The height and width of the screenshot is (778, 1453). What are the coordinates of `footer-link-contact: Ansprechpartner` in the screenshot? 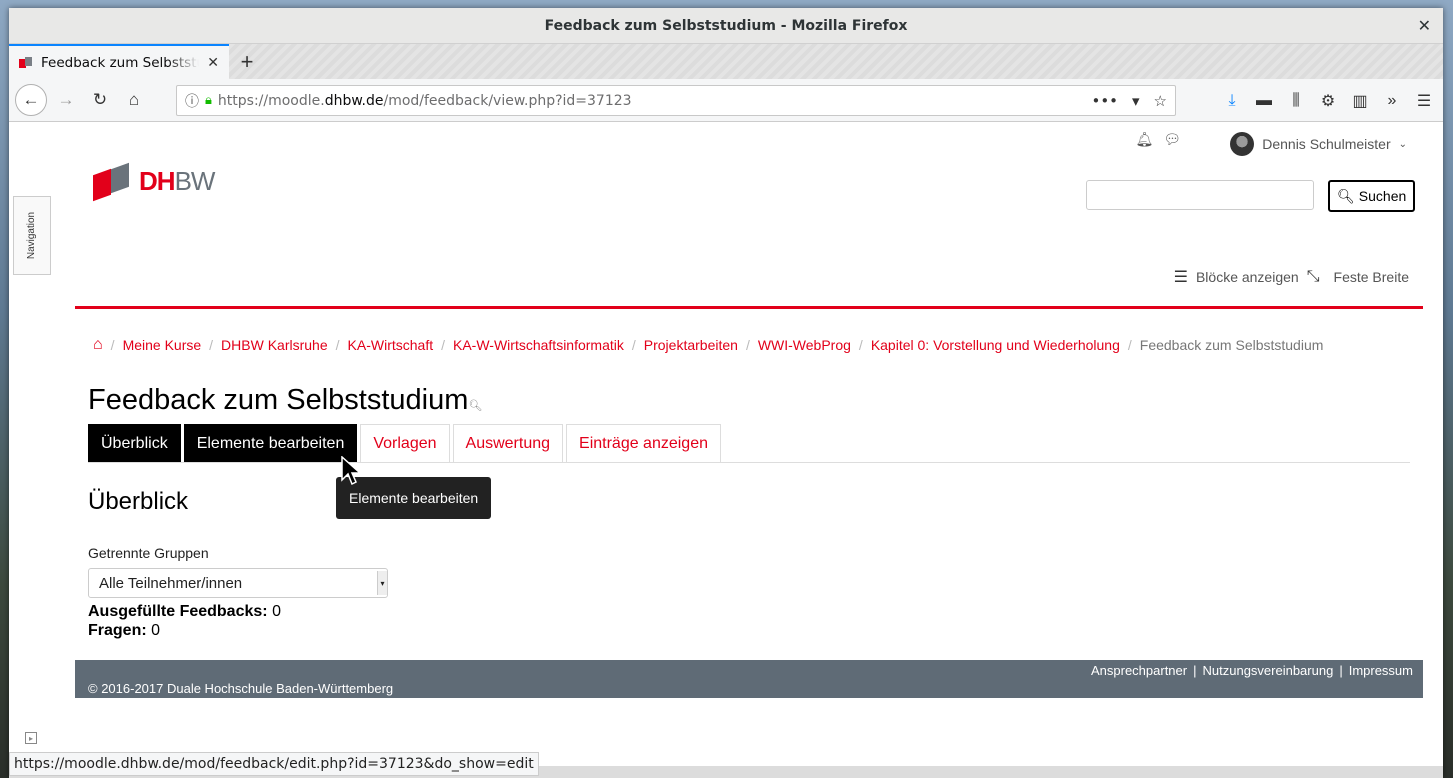 It's located at (1139, 670).